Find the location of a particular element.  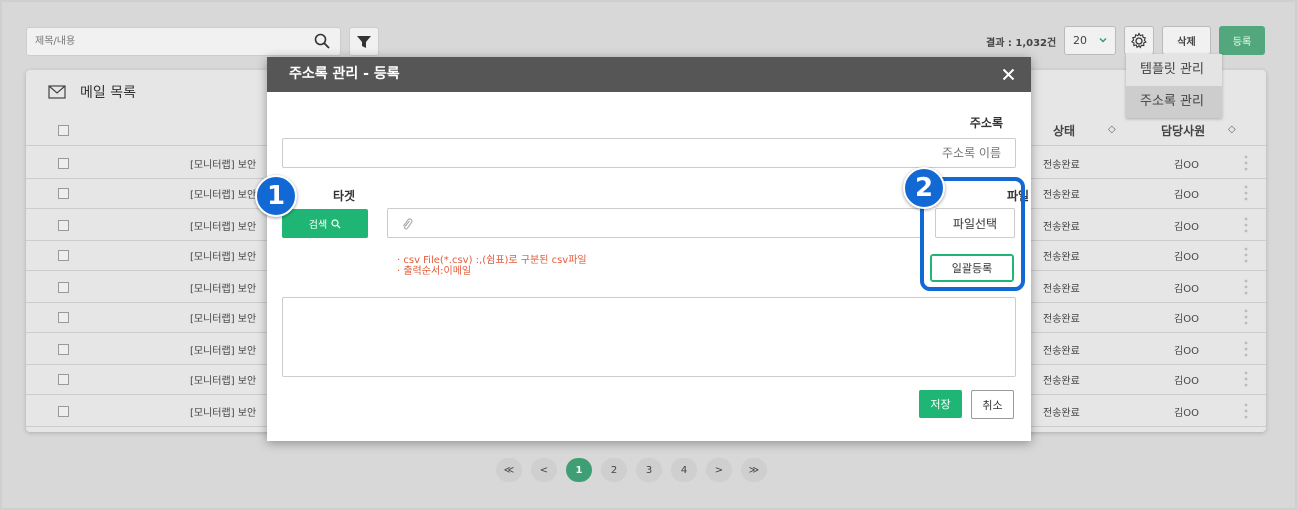

list-header: 메일 목록 is located at coordinates (92, 92).